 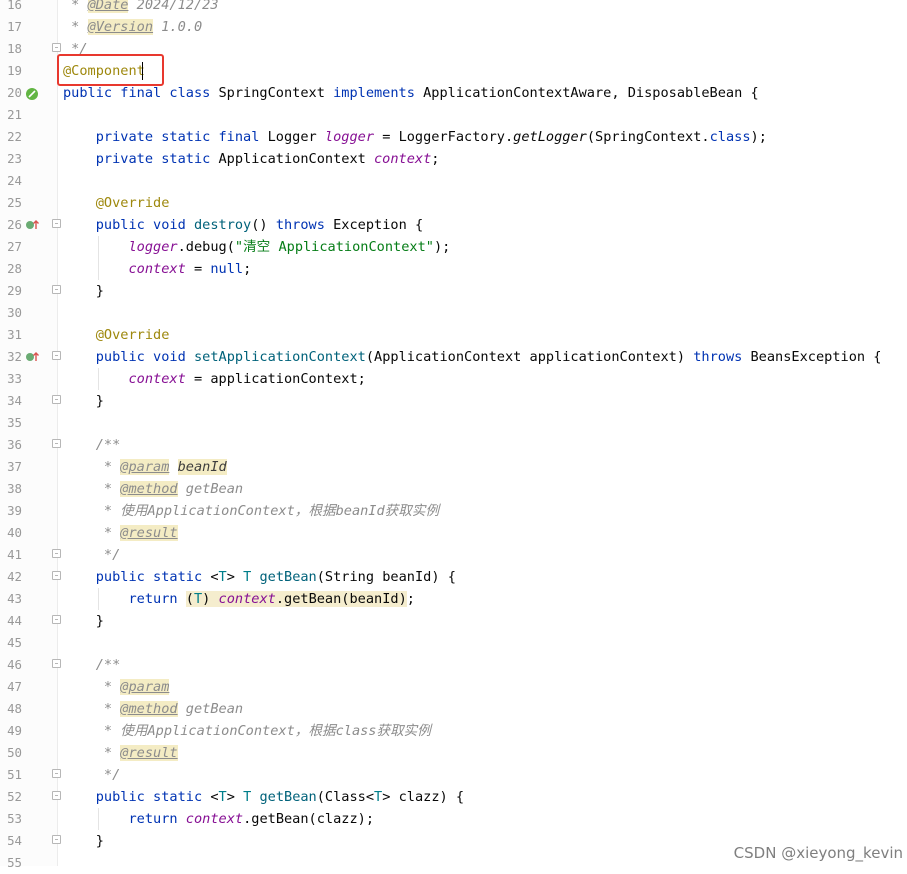 I want to click on line-number: 53, so click(x=14, y=818).